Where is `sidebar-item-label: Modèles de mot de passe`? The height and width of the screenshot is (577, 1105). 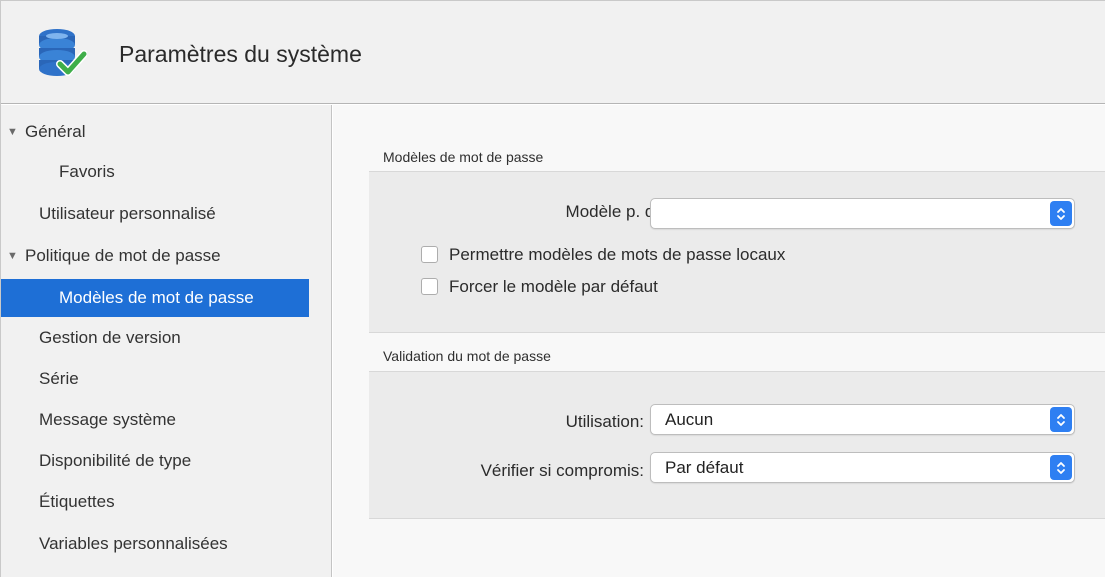
sidebar-item-label: Modèles de mot de passe is located at coordinates (156, 297).